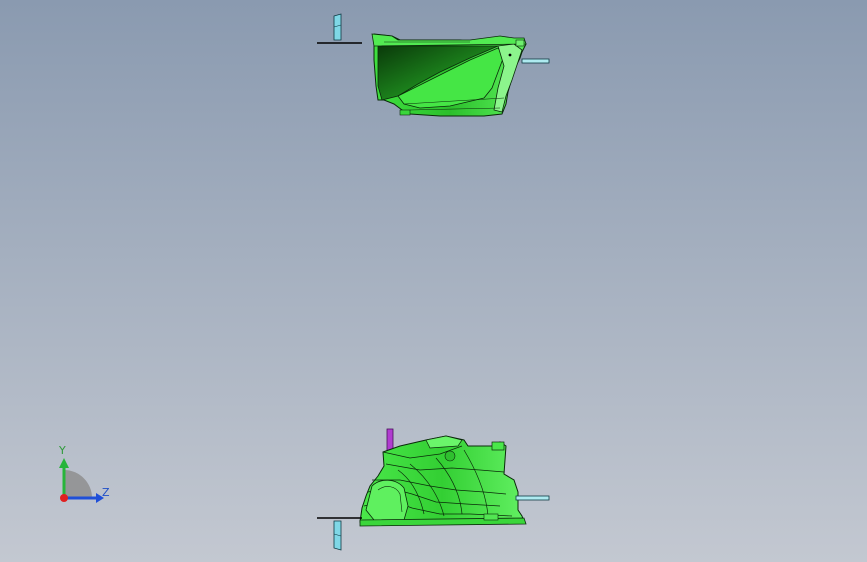  Describe the element at coordinates (460, 75) in the screenshot. I see `part-top-view-icon` at that location.